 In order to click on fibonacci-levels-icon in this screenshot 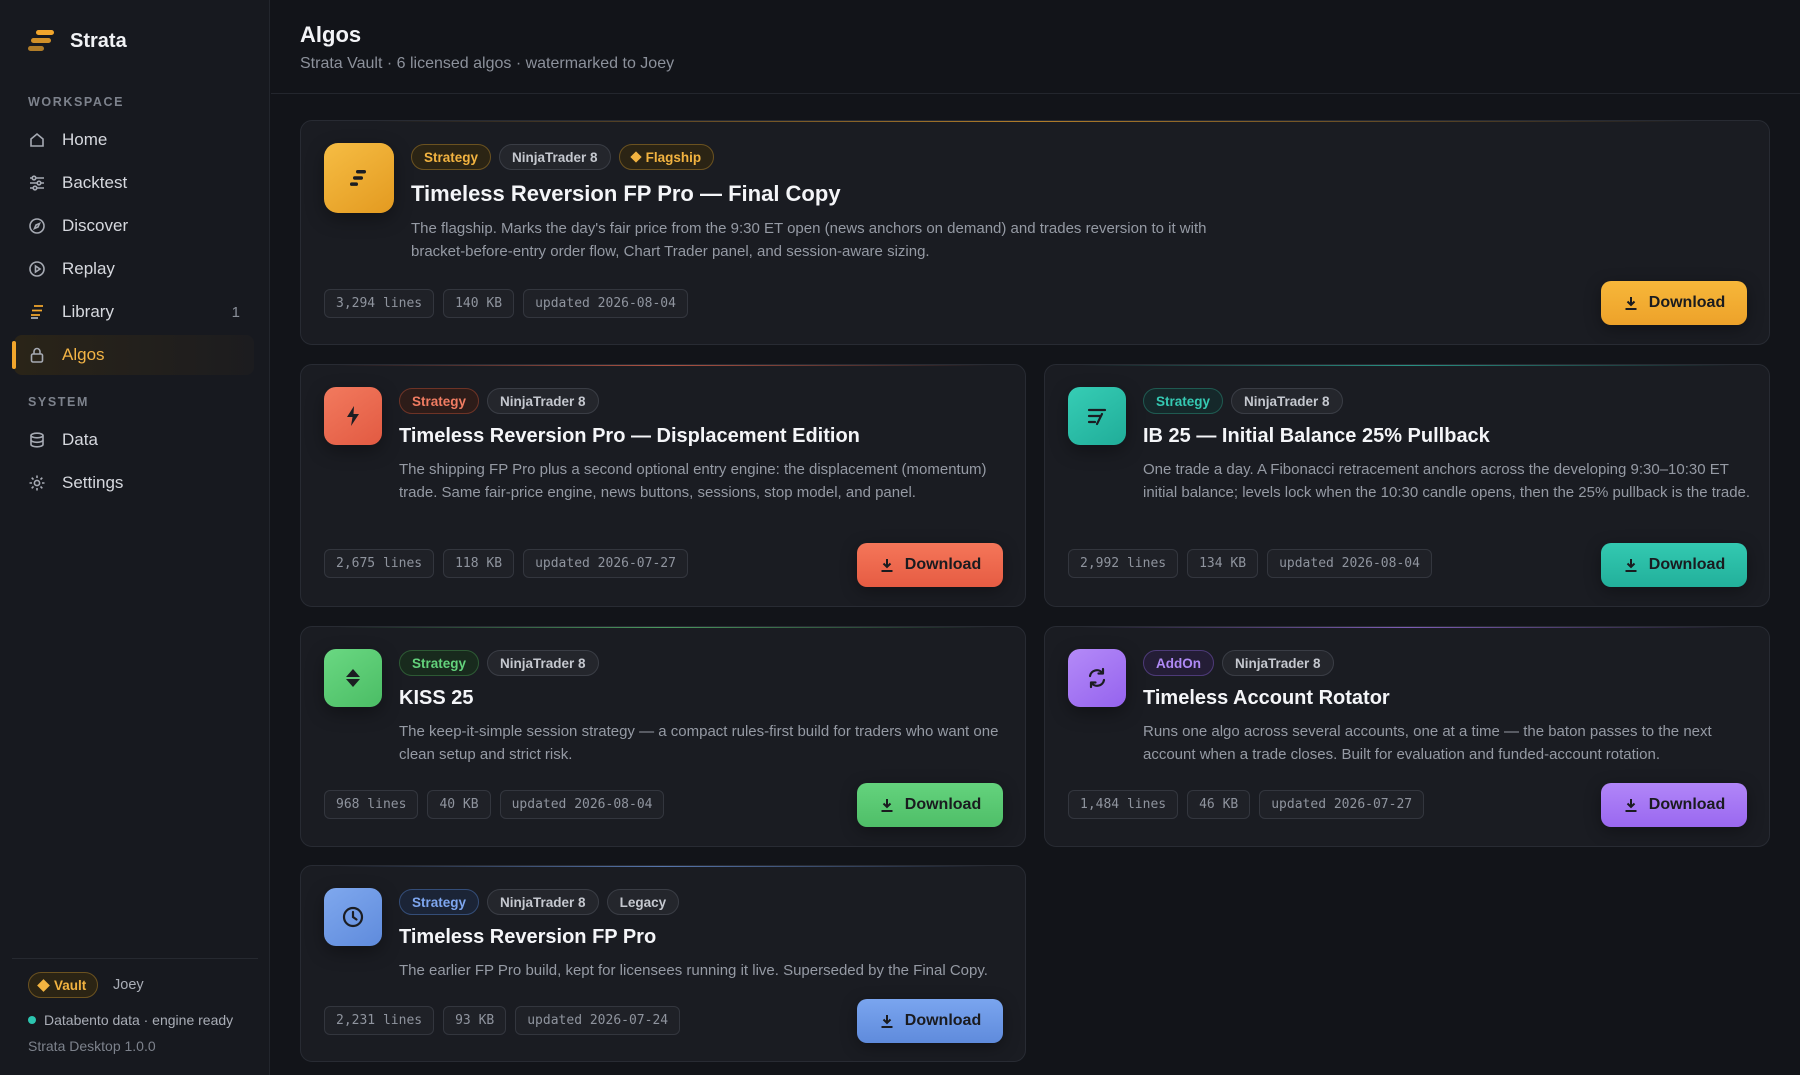, I will do `click(1097, 416)`.